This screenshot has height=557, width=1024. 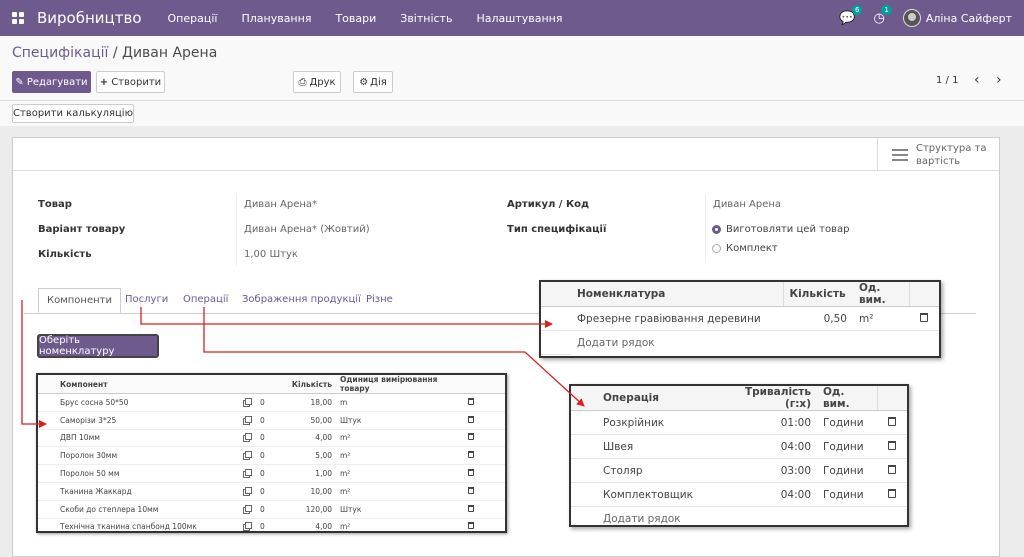 I want to click on component-name: Скоби до степлера 10мм, so click(x=127, y=509).